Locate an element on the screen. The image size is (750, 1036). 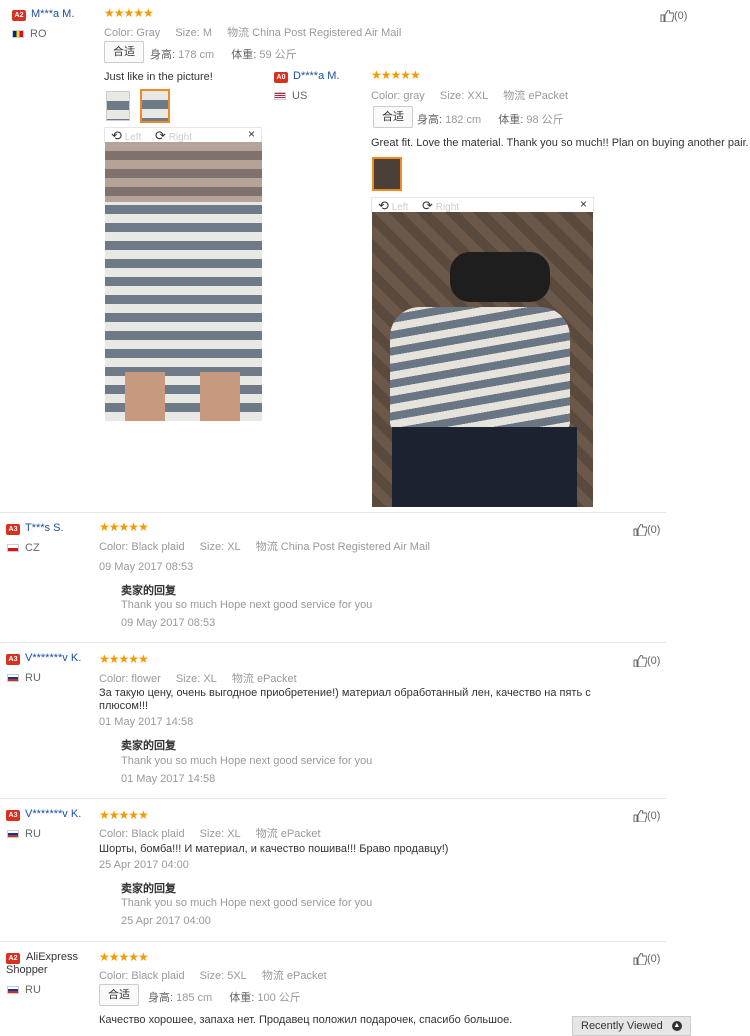
weight-value: 100 公斤 is located at coordinates (279, 998).